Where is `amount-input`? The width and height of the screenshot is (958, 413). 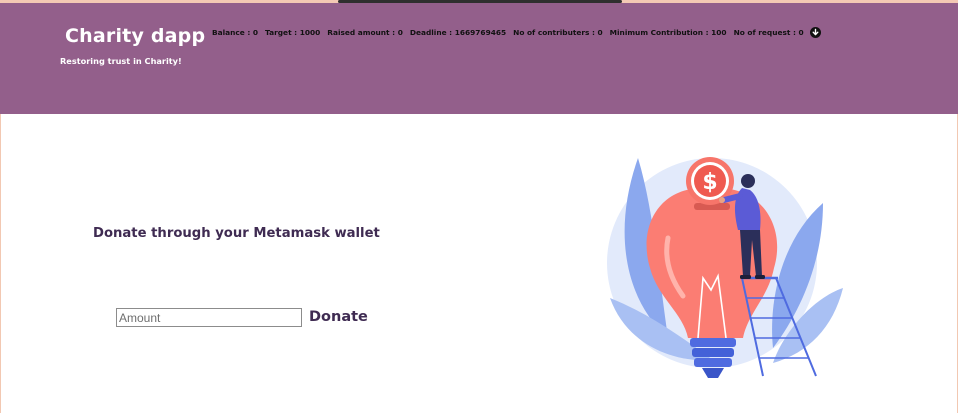
amount-input is located at coordinates (209, 317).